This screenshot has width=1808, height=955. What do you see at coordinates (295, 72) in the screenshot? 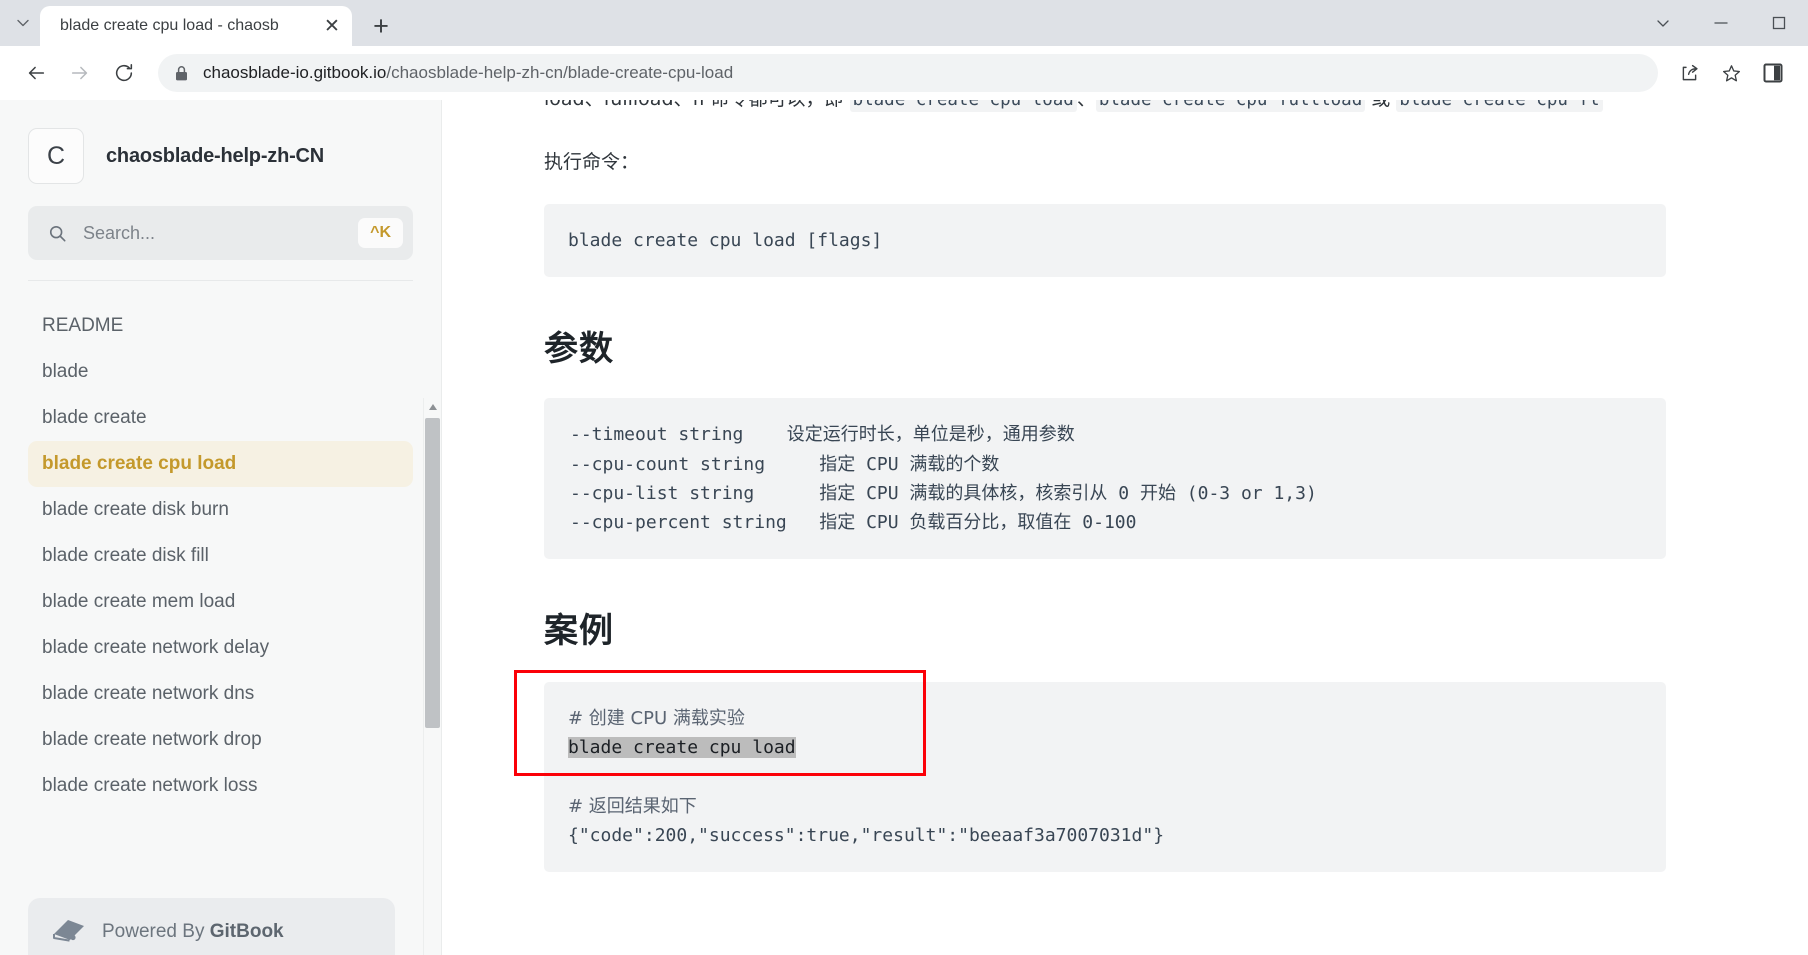
I see `url-host: chaosblade-io.gitbook.io` at bounding box center [295, 72].